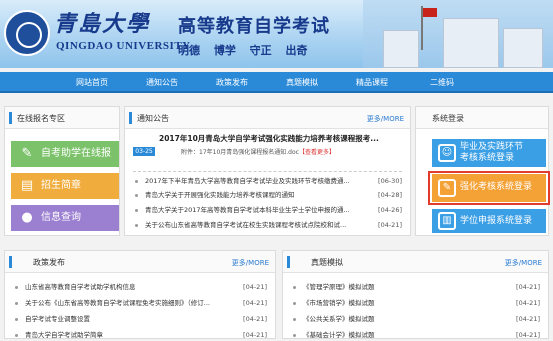 This screenshot has width=553, height=341. I want to click on graduation-practice-login-button: ☺ 毕业及实践环节 考核系统登录, so click(489, 153).